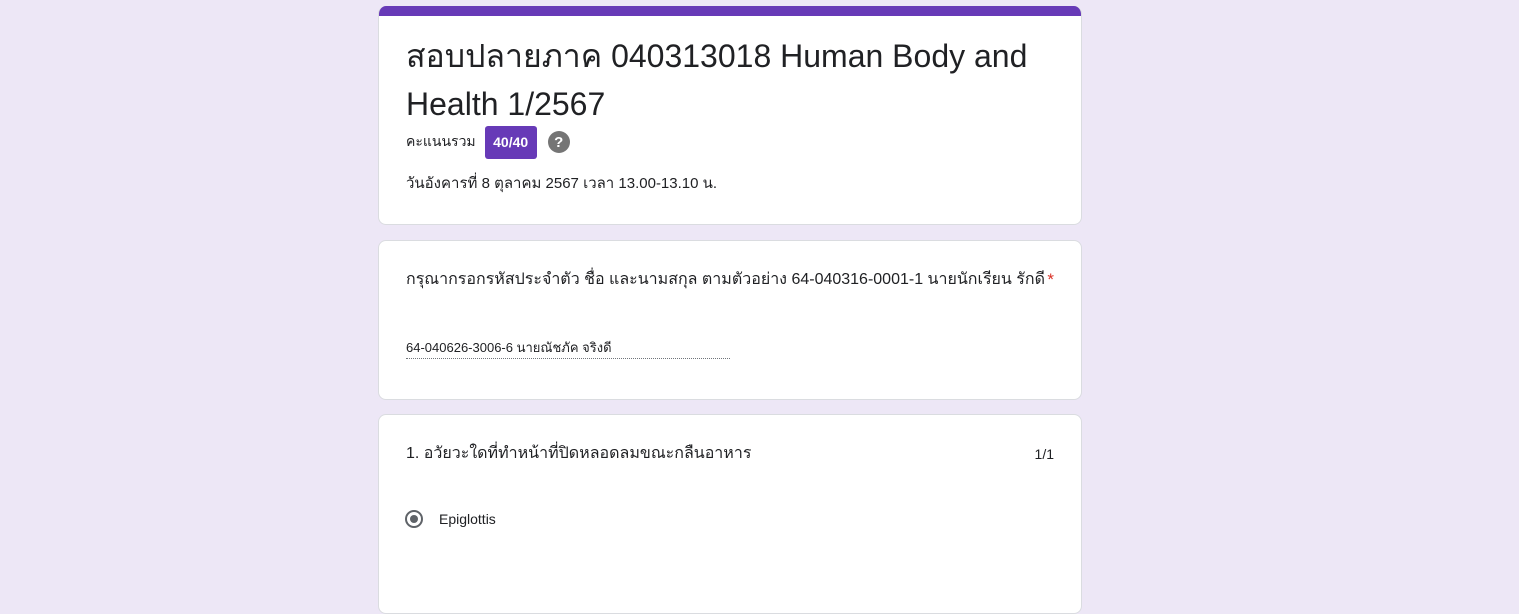 This screenshot has height=614, width=1519. What do you see at coordinates (568, 349) in the screenshot?
I see `identity-answer-field: 64-040626-3006-6 นายณัชภัค จริงดี` at bounding box center [568, 349].